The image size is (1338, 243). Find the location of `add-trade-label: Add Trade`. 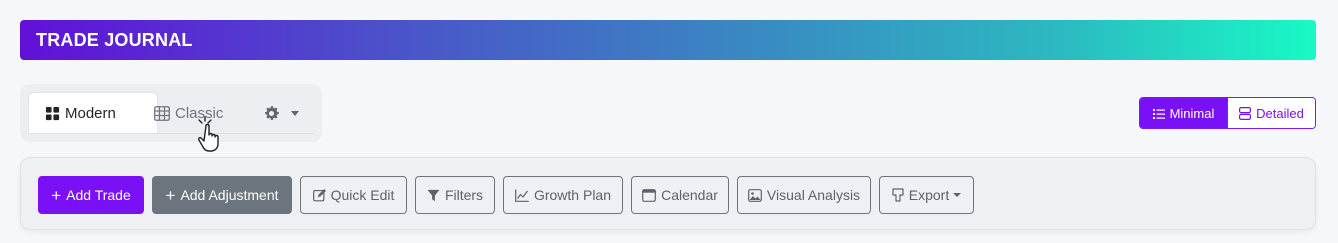

add-trade-label: Add Trade is located at coordinates (98, 195).